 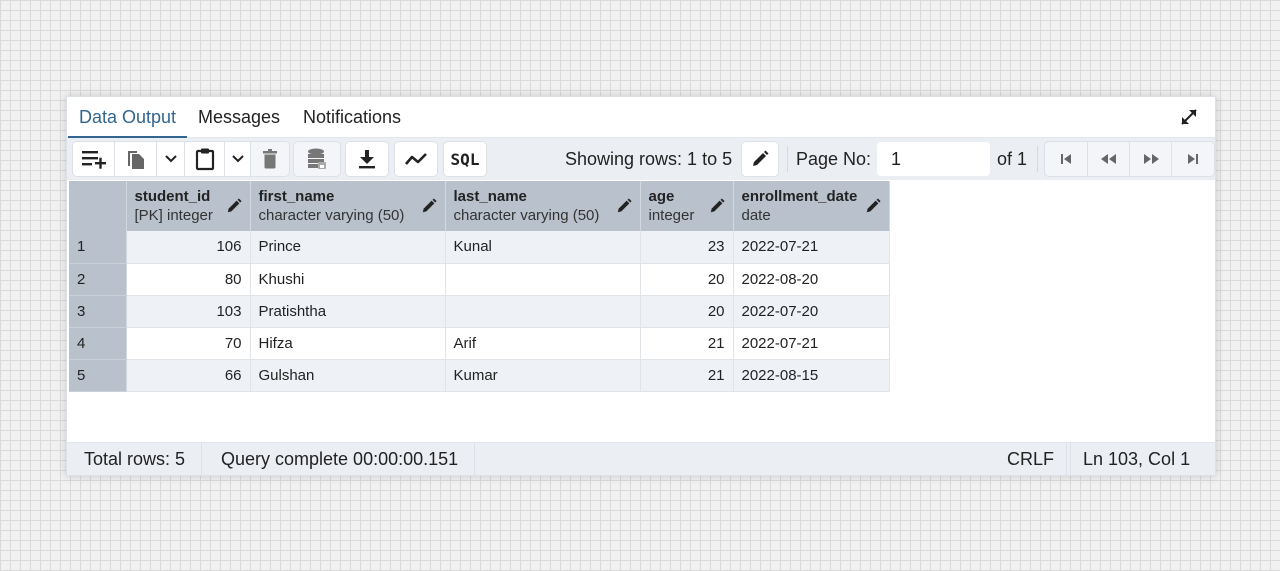 I want to click on save-data-button, so click(x=317, y=159).